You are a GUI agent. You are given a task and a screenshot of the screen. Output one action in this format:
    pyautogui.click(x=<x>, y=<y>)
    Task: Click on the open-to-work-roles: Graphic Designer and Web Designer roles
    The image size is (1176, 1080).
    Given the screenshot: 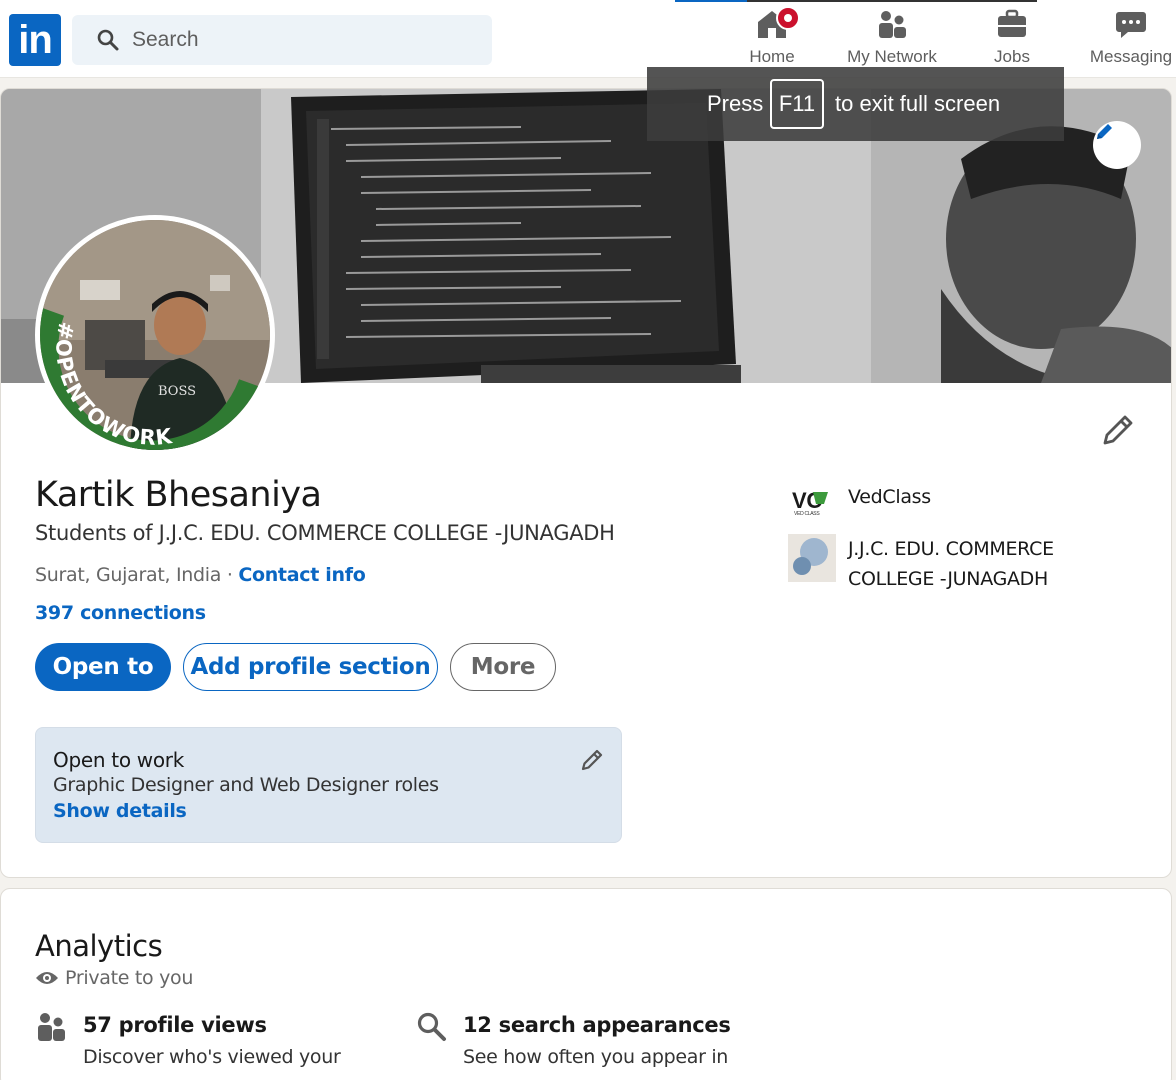 What is the action you would take?
    pyautogui.click(x=246, y=785)
    